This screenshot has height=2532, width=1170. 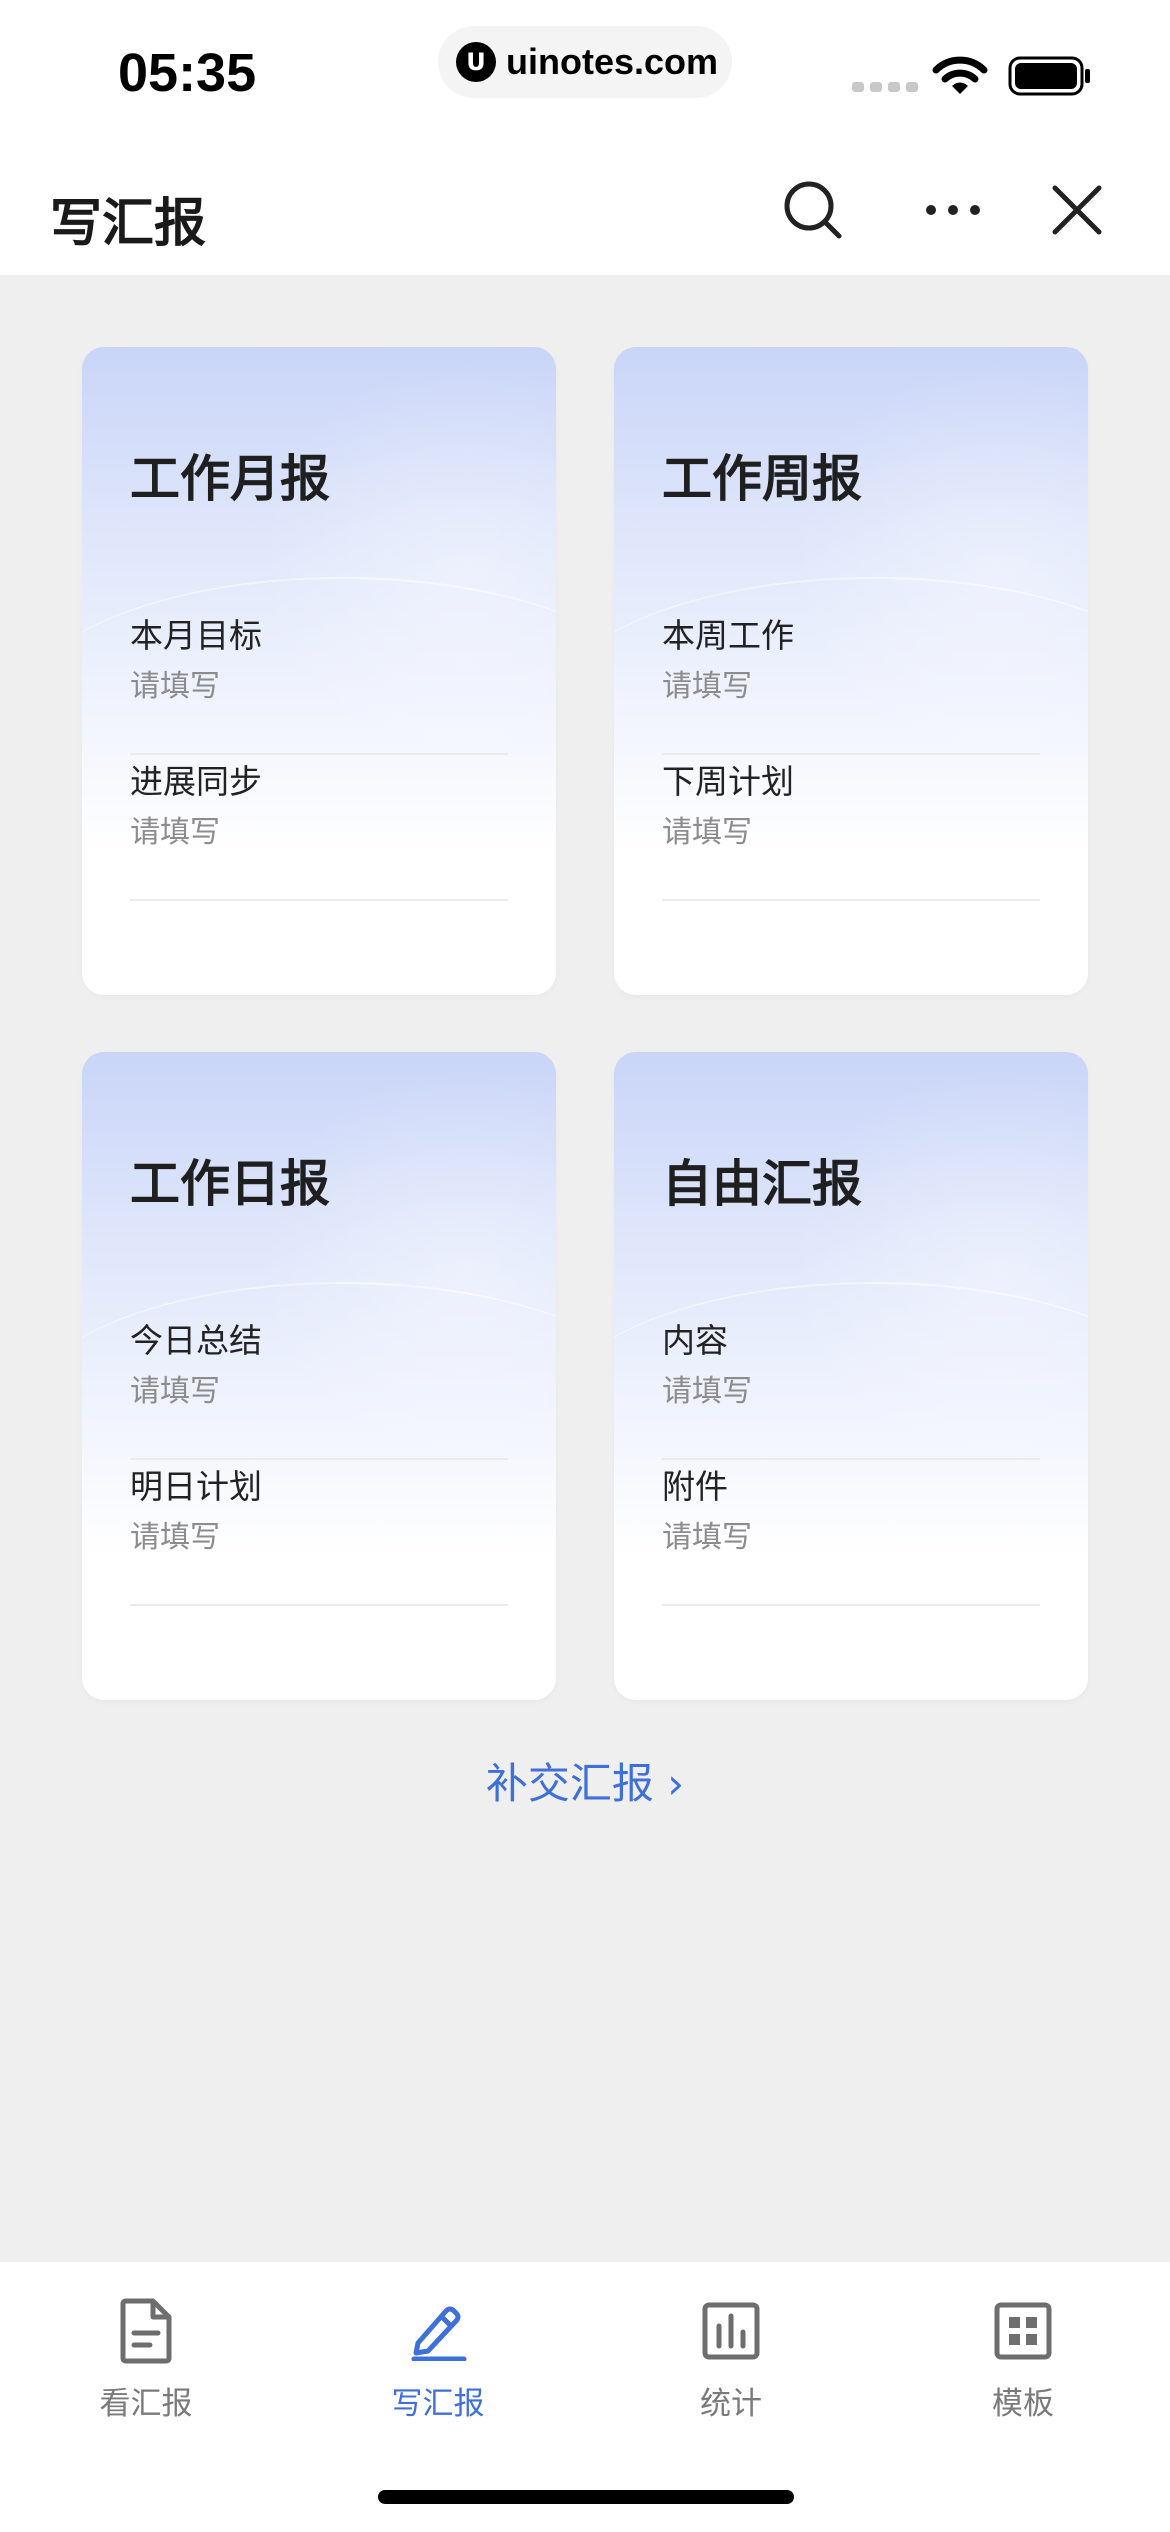 What do you see at coordinates (196, 1486) in the screenshot?
I see `field-label: 明日计划` at bounding box center [196, 1486].